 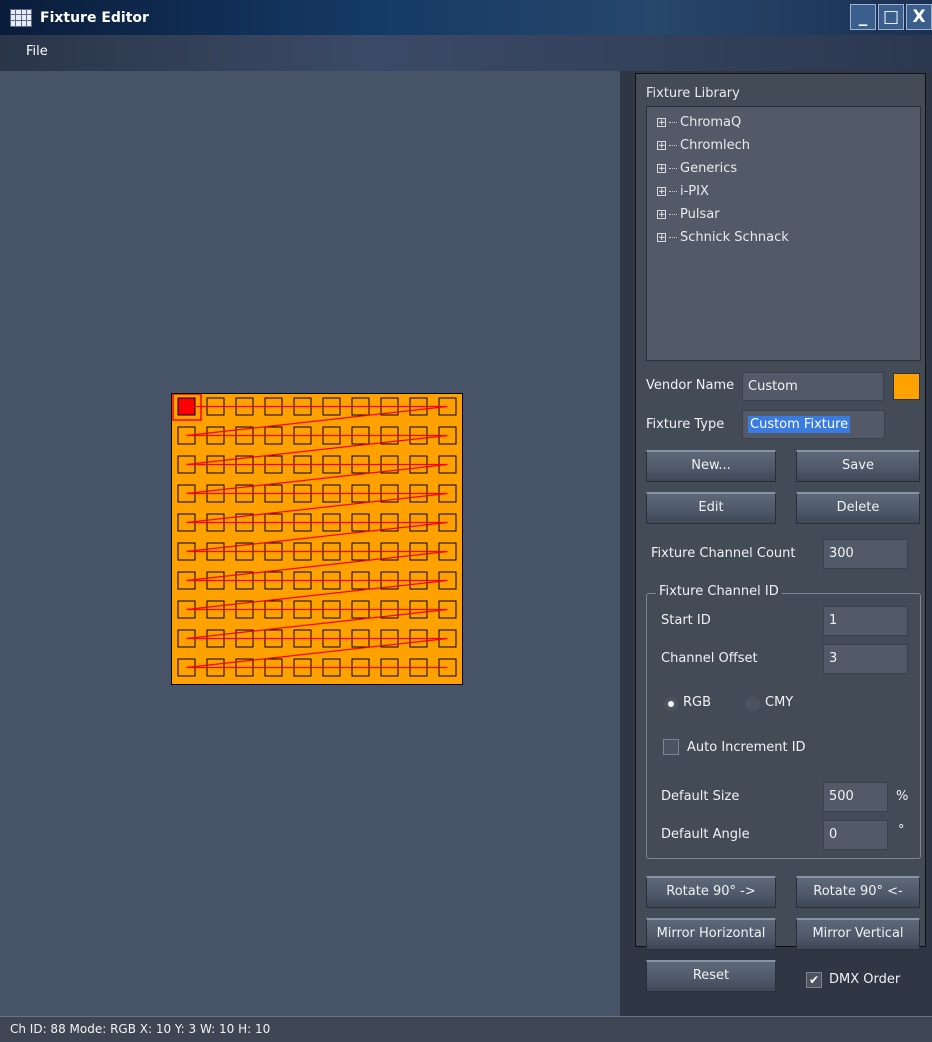 I want to click on cmy-radio, so click(x=753, y=704).